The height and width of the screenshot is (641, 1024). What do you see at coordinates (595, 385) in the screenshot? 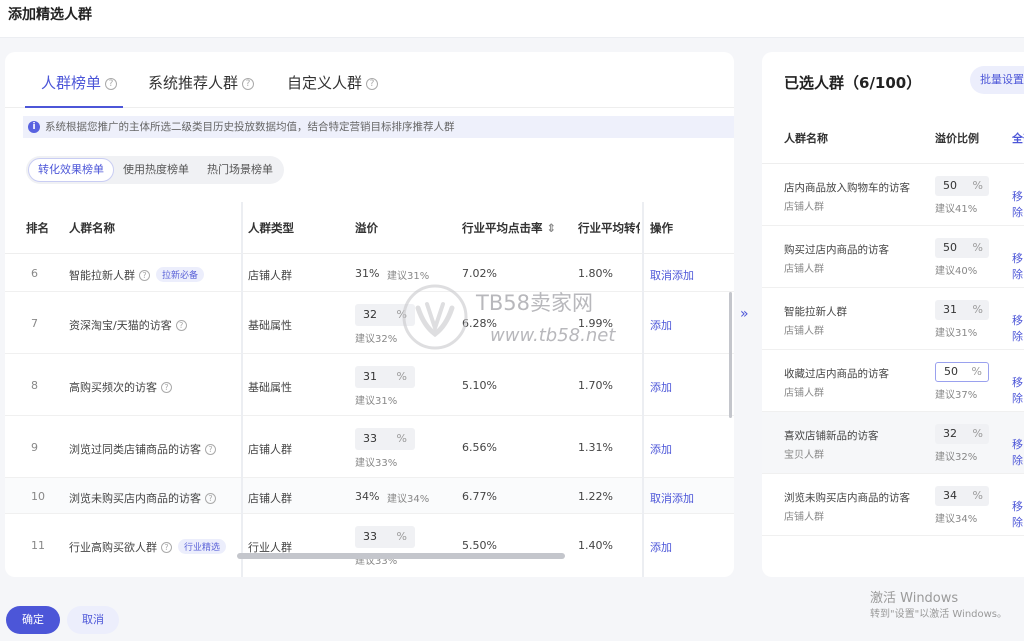
I see `cvr-value: 1.70%` at bounding box center [595, 385].